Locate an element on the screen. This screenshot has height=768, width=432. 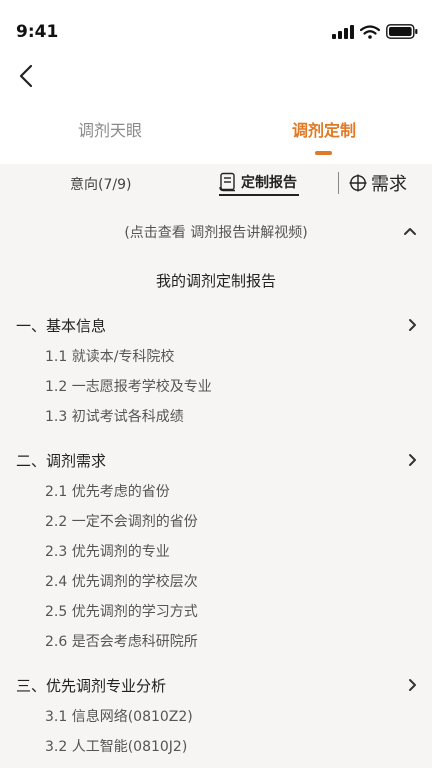
list-item: 3.1 信息网络(0810Z2) is located at coordinates (119, 716).